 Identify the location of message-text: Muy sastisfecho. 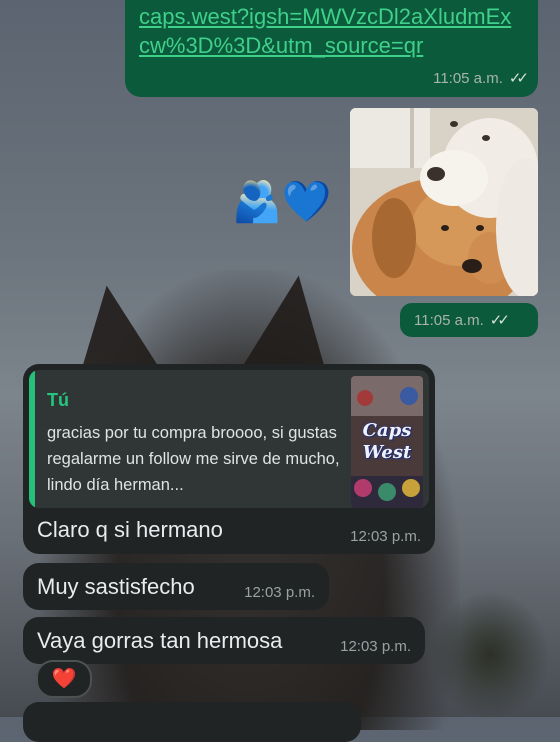
(116, 586).